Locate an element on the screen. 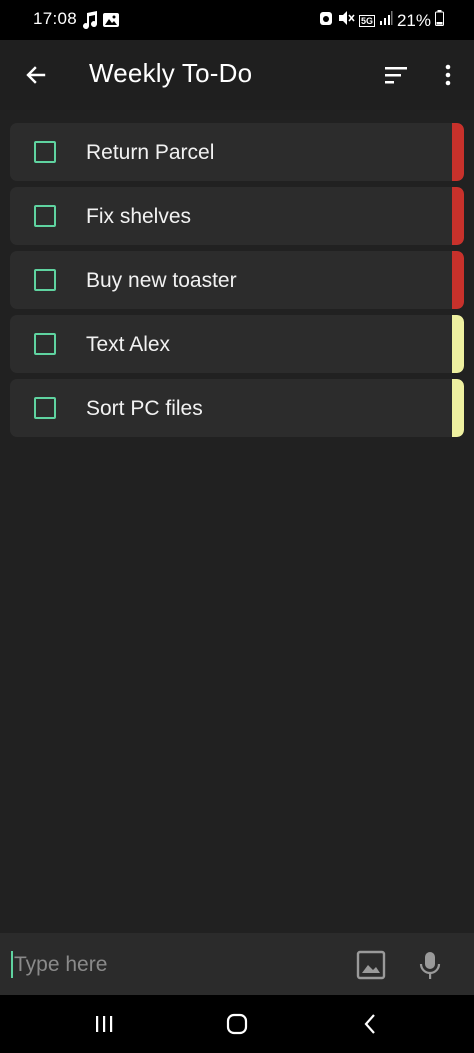  status-bar: 17:08 5G 21% is located at coordinates (237, 20).